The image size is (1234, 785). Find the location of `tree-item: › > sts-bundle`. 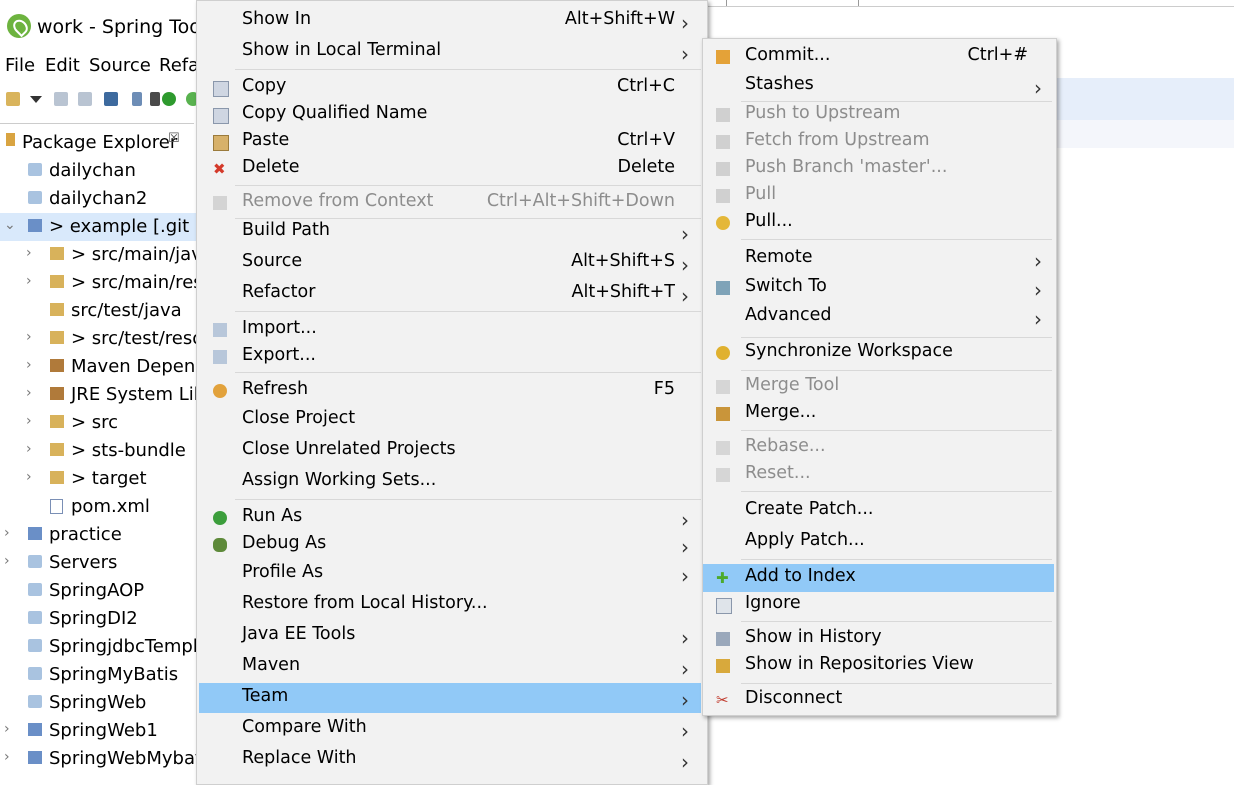

tree-item: › > sts-bundle is located at coordinates (98, 451).